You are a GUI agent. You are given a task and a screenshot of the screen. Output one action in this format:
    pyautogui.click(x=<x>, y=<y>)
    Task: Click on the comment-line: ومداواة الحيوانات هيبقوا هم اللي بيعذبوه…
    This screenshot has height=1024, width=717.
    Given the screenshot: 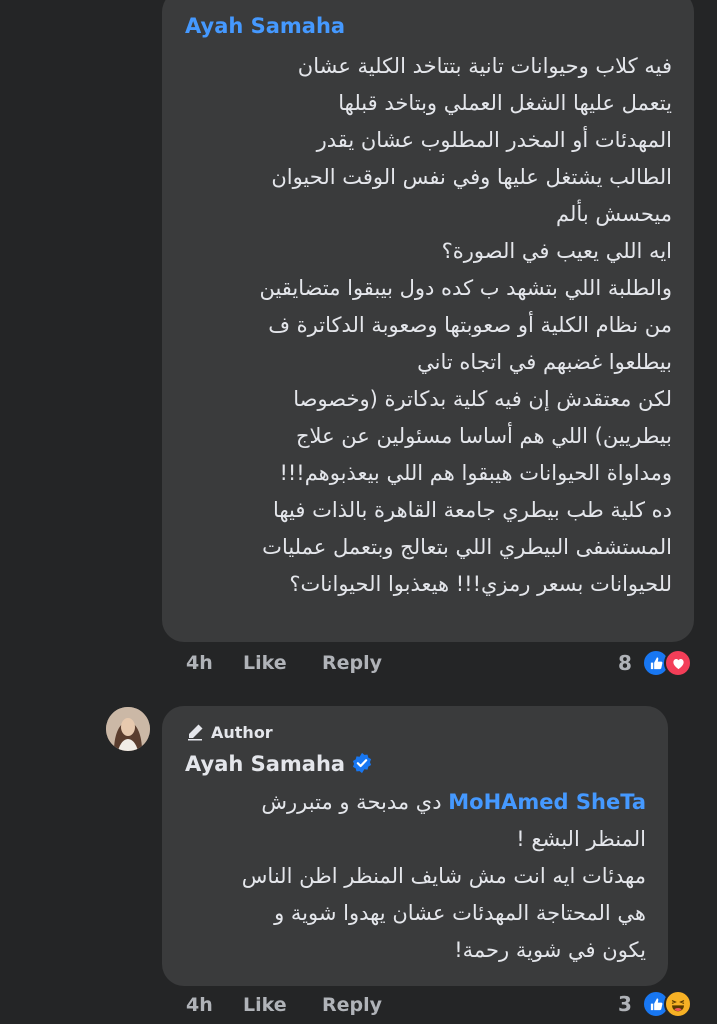 What is the action you would take?
    pyautogui.click(x=475, y=473)
    